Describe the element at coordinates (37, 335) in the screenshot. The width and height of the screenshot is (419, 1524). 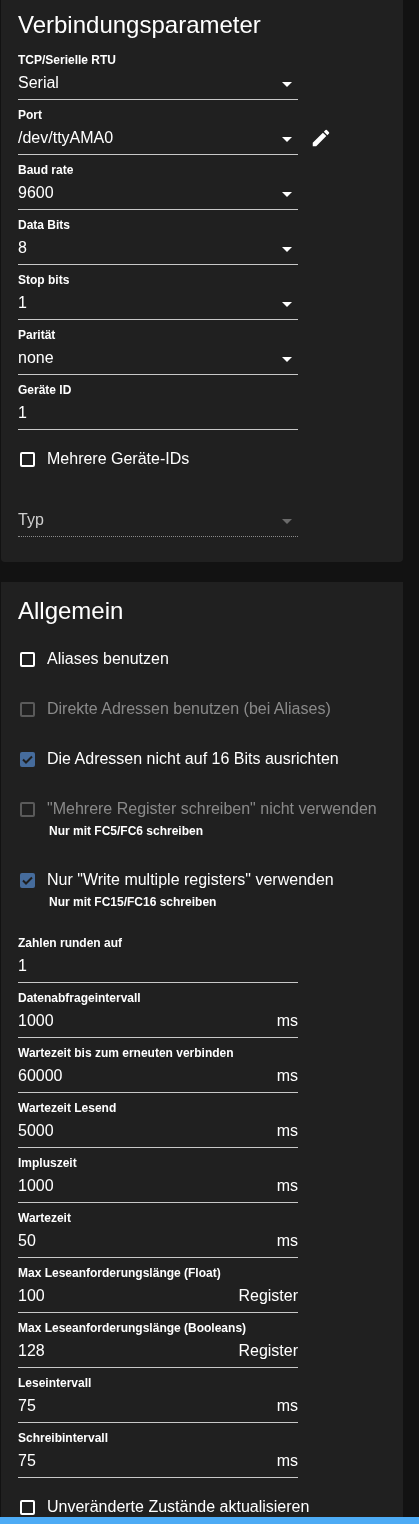
I see `field-label: Parität` at that location.